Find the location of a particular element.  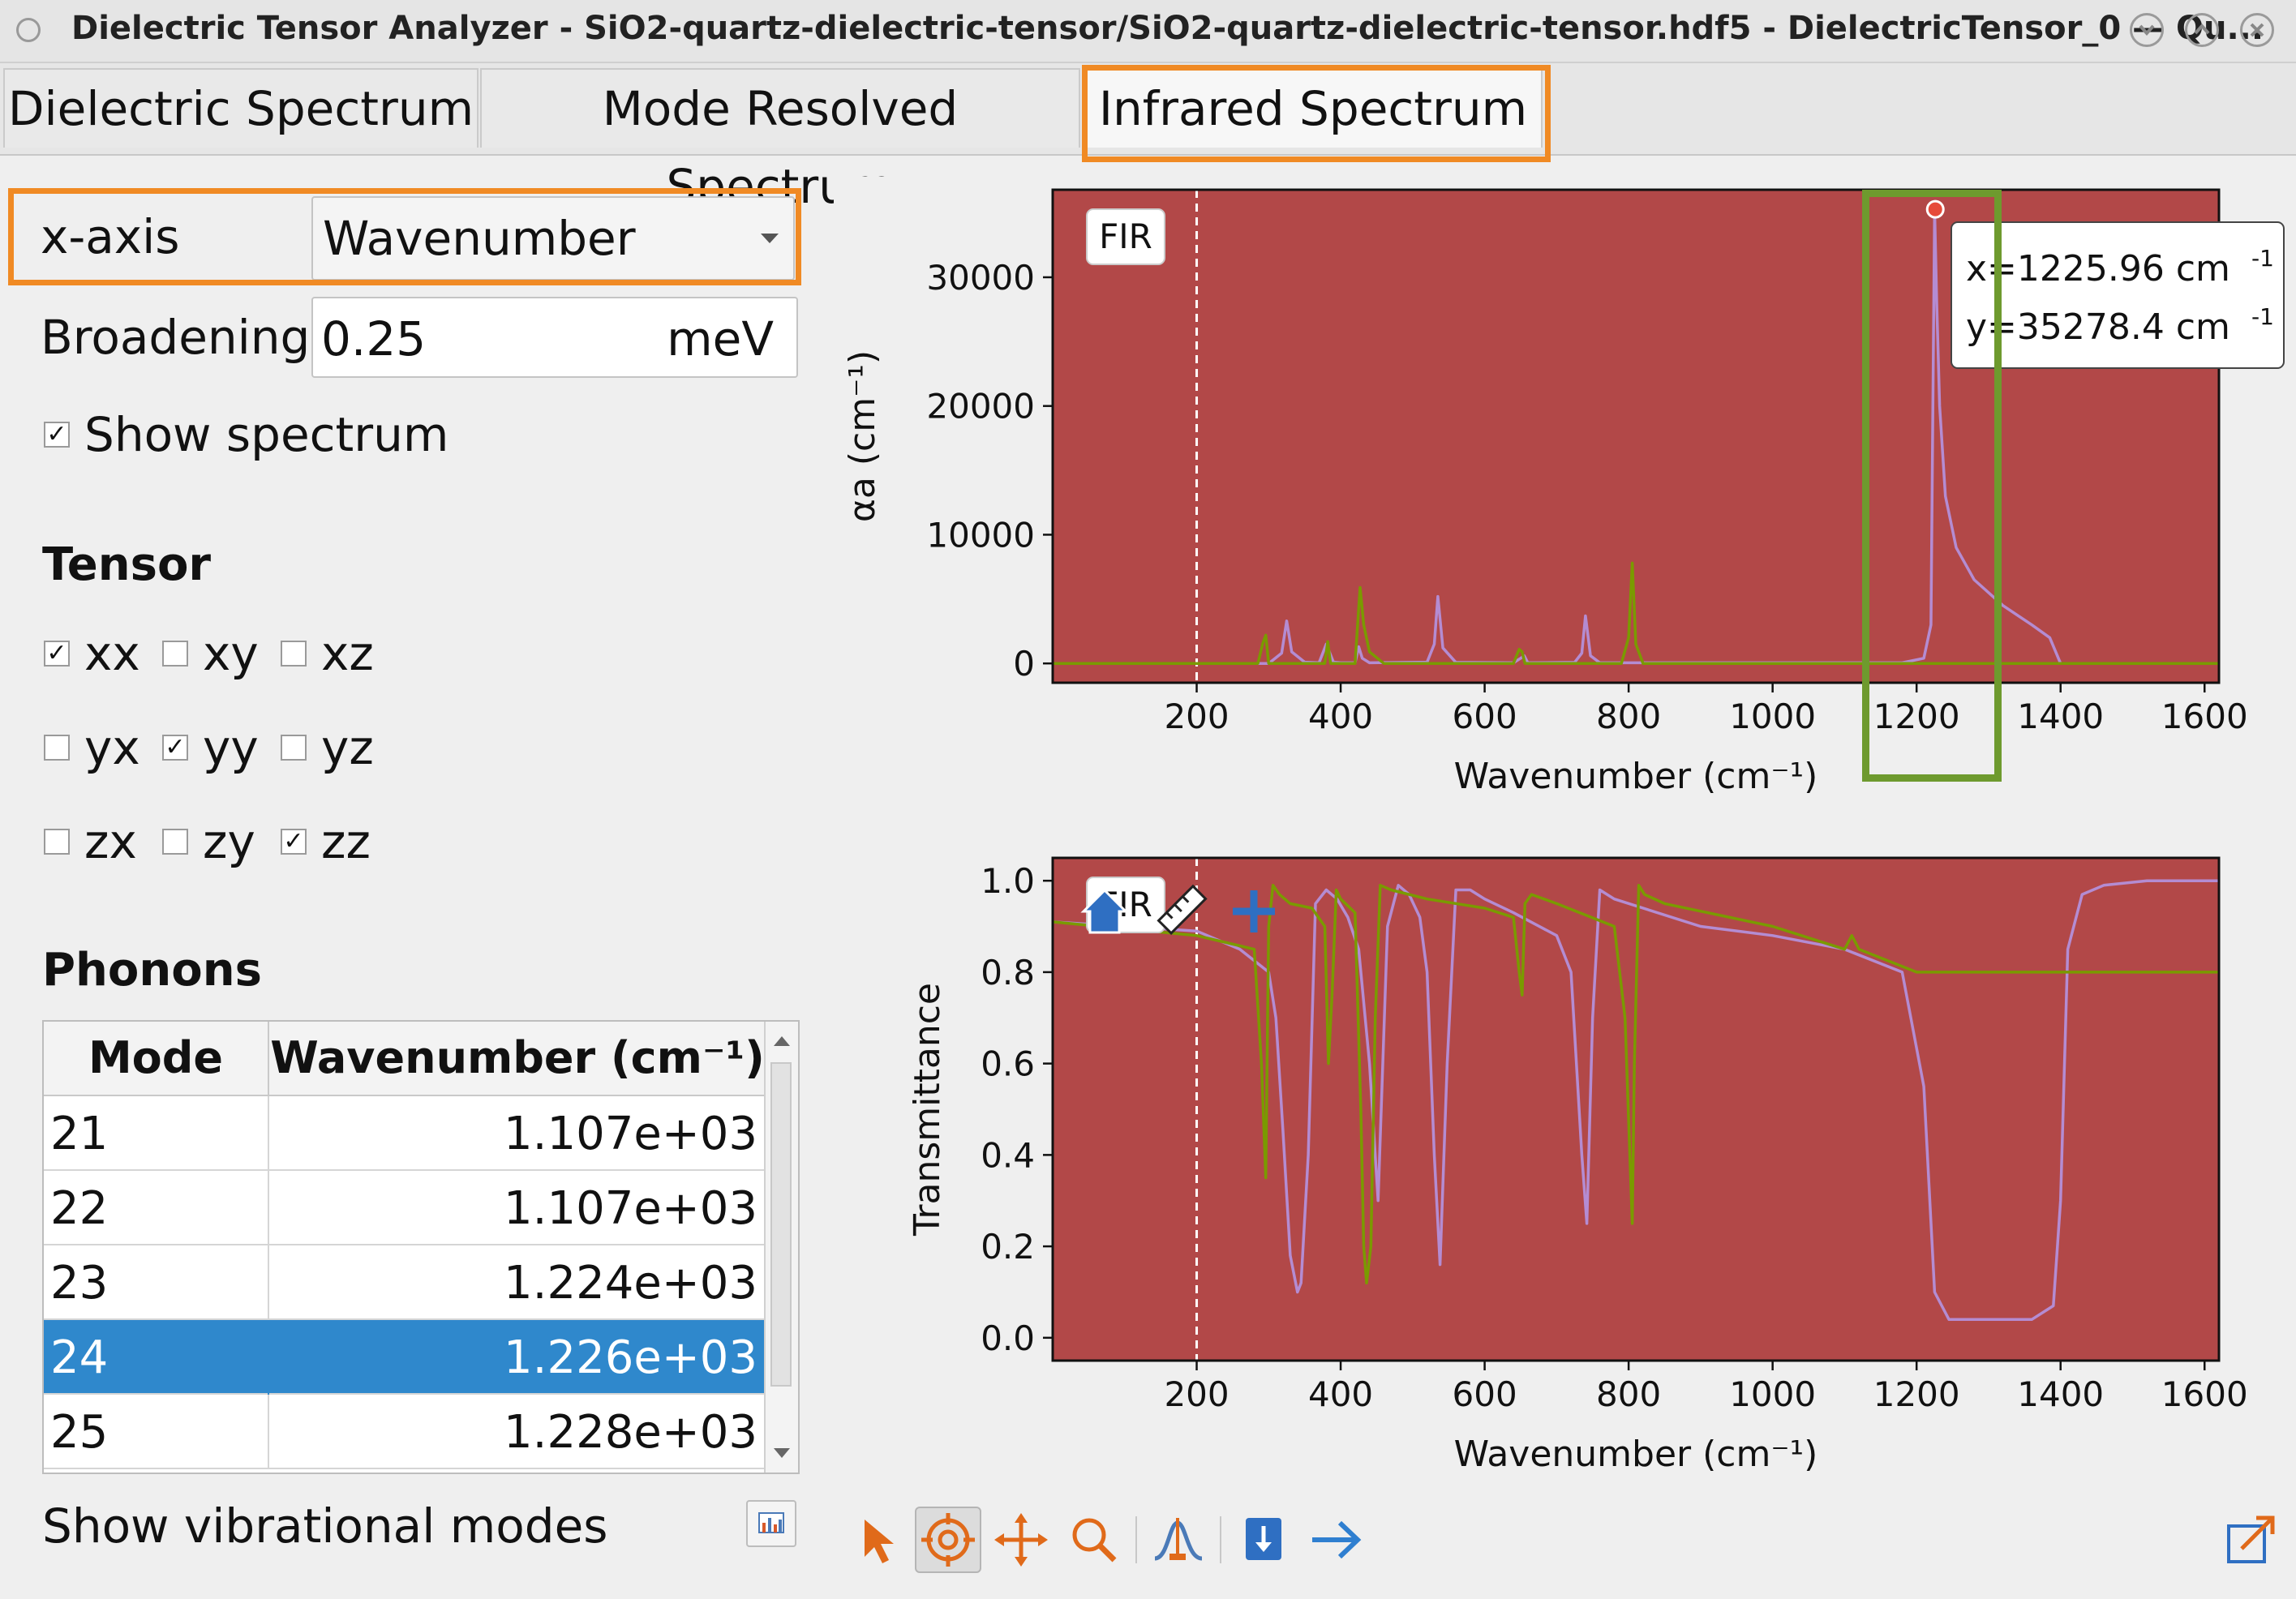

x-tick-label: 1000 is located at coordinates (1772, 716).